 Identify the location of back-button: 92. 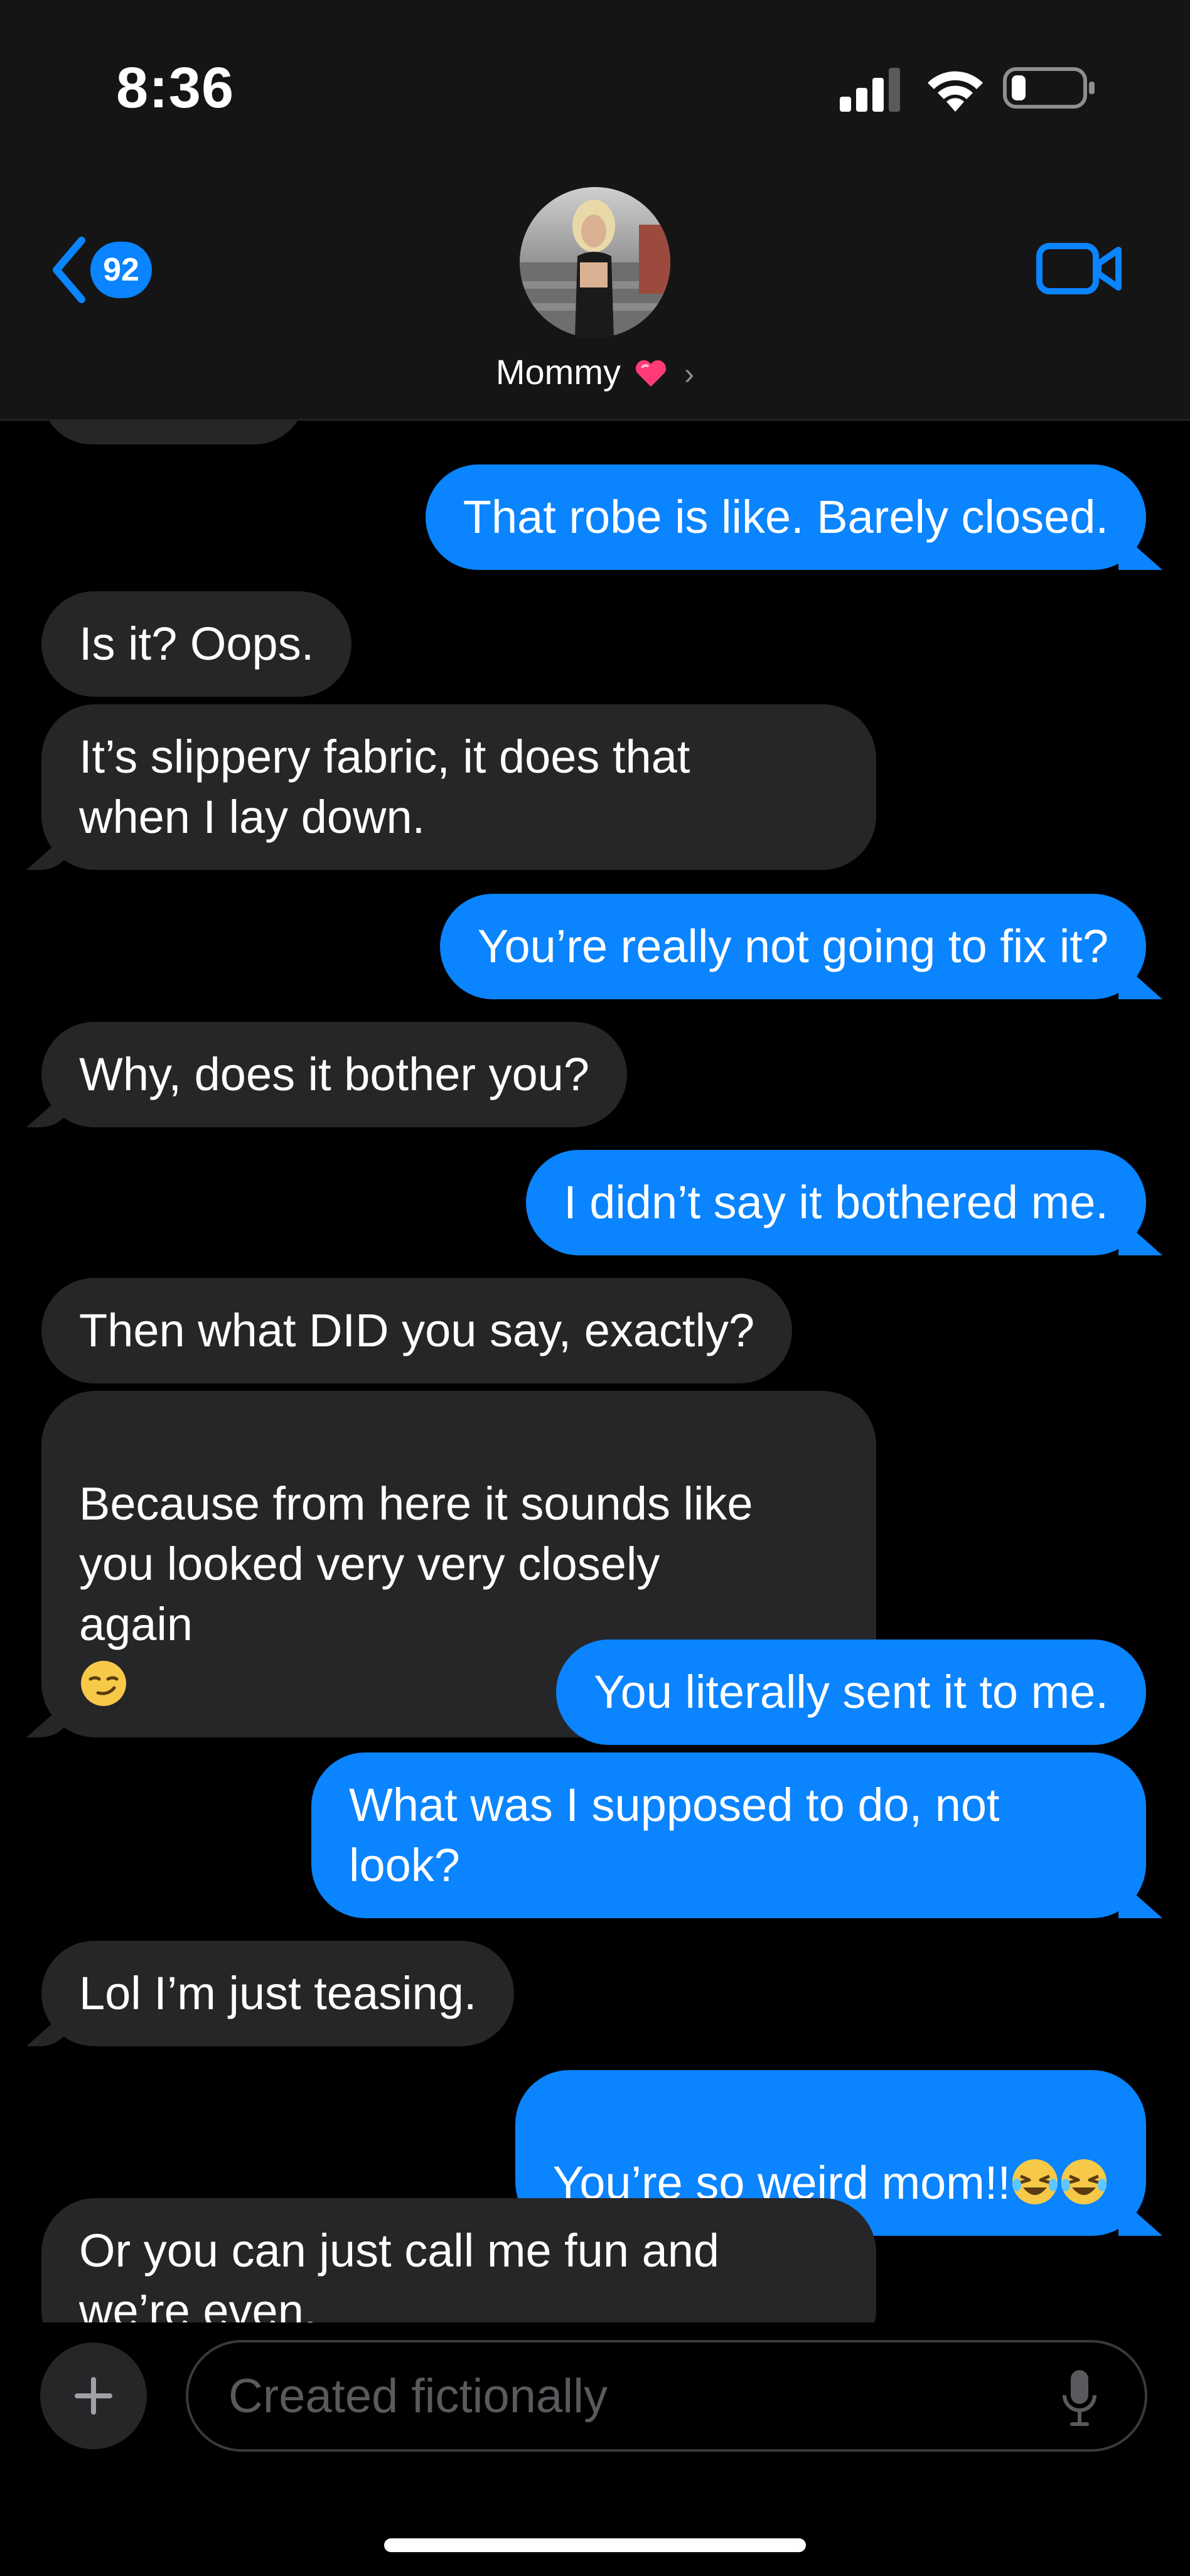
(108, 270).